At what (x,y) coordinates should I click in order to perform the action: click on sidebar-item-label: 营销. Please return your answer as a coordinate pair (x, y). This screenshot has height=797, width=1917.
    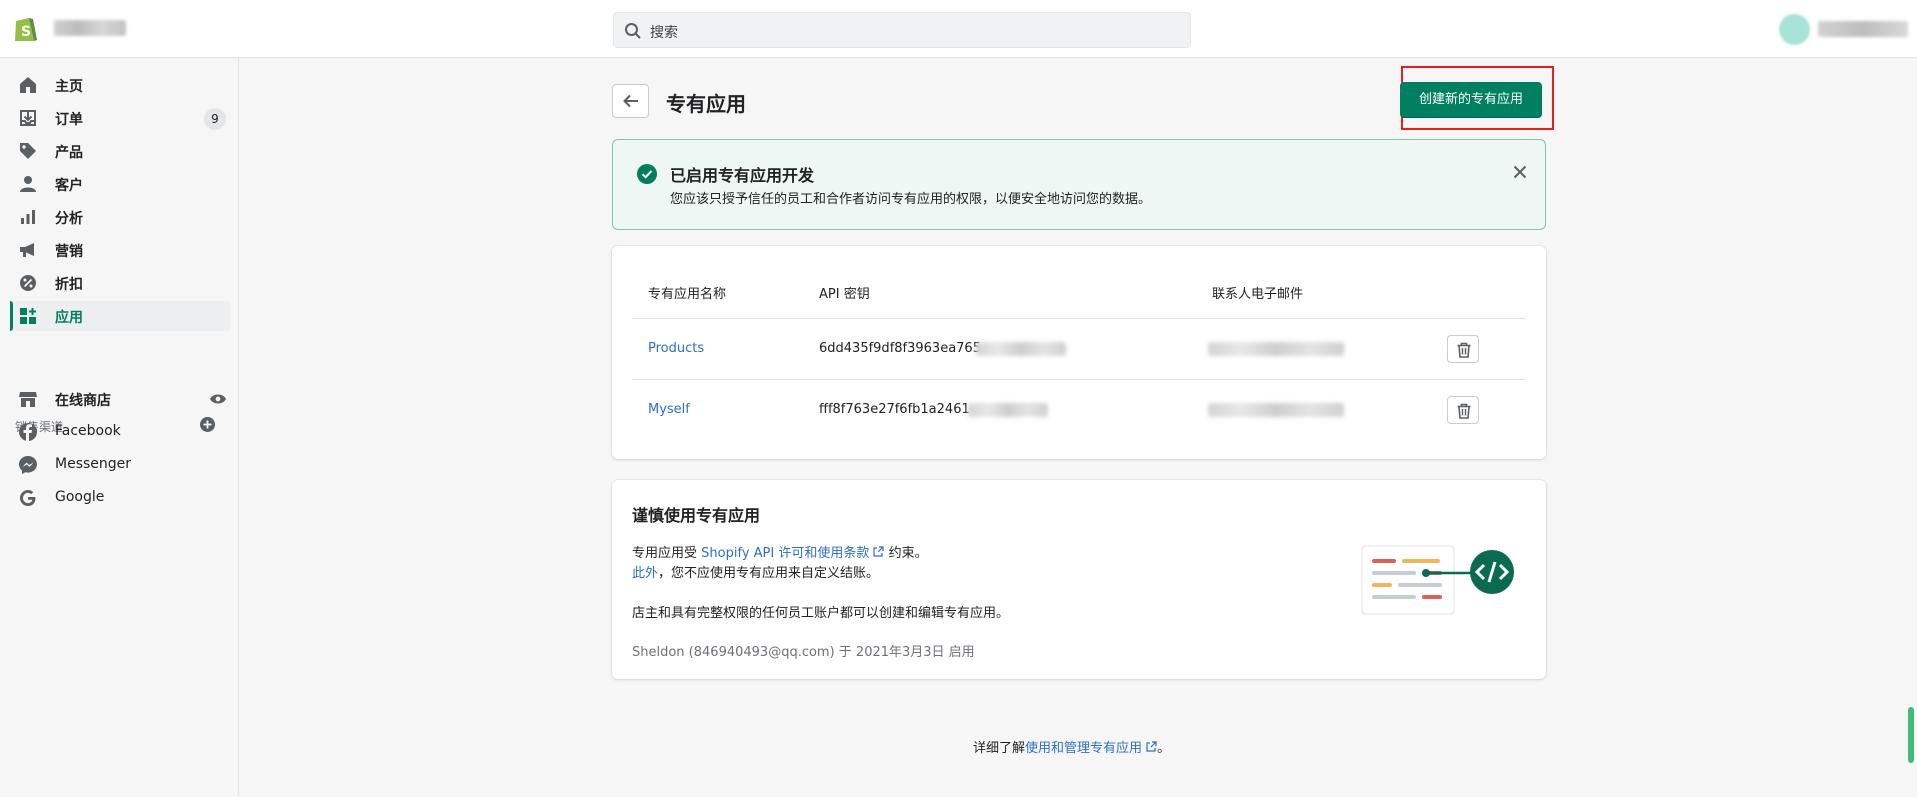
    Looking at the image, I should click on (69, 252).